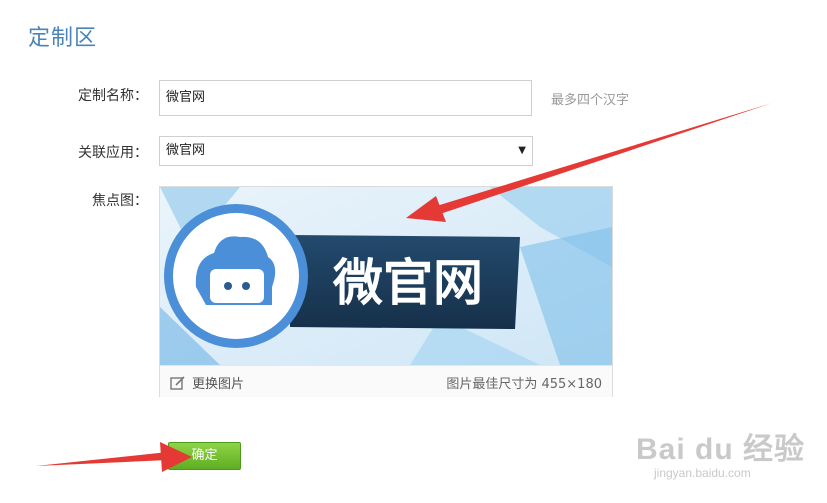  I want to click on app-select-value: 微官网, so click(186, 150).